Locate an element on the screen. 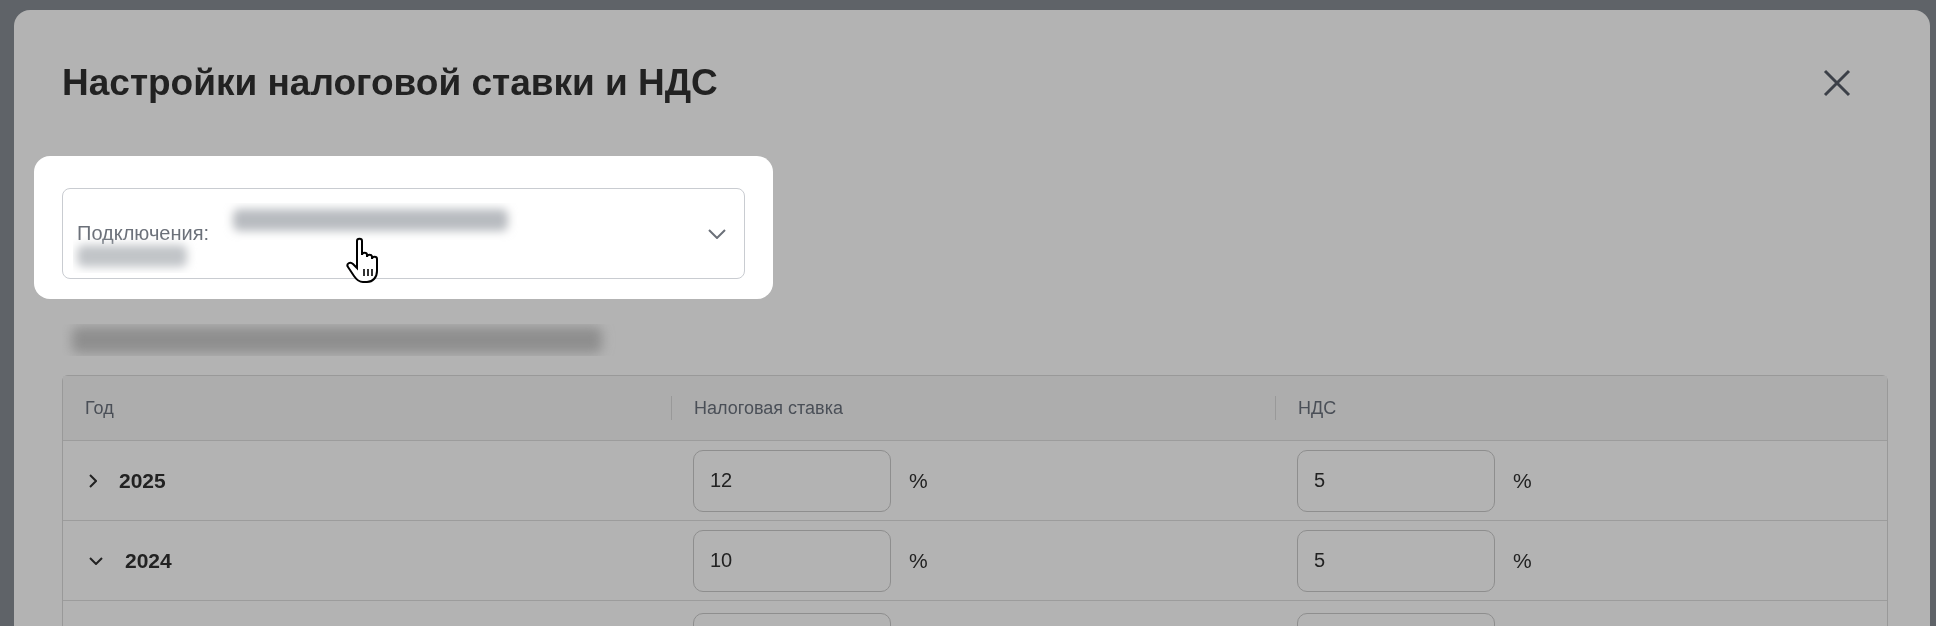 This screenshot has width=1936, height=626. tax-rate-input: 10 is located at coordinates (792, 560).